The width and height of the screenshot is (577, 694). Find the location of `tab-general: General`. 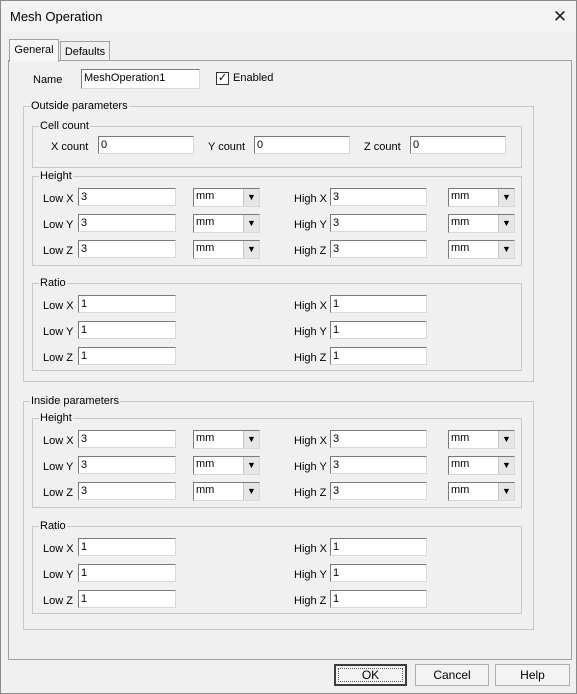

tab-general: General is located at coordinates (34, 50).